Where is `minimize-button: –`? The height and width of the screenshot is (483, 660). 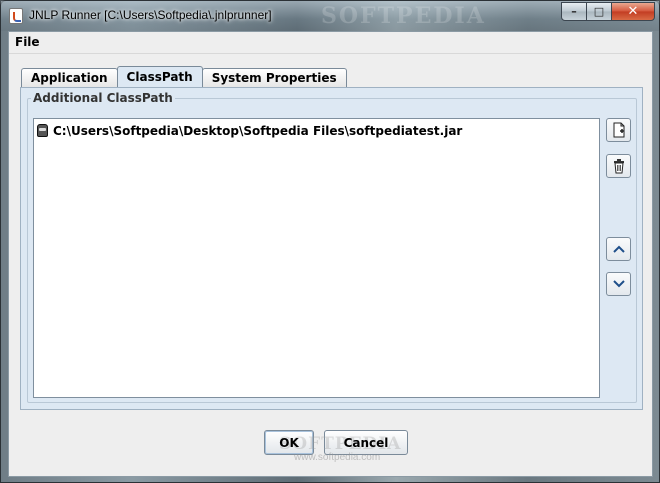 minimize-button: – is located at coordinates (574, 11).